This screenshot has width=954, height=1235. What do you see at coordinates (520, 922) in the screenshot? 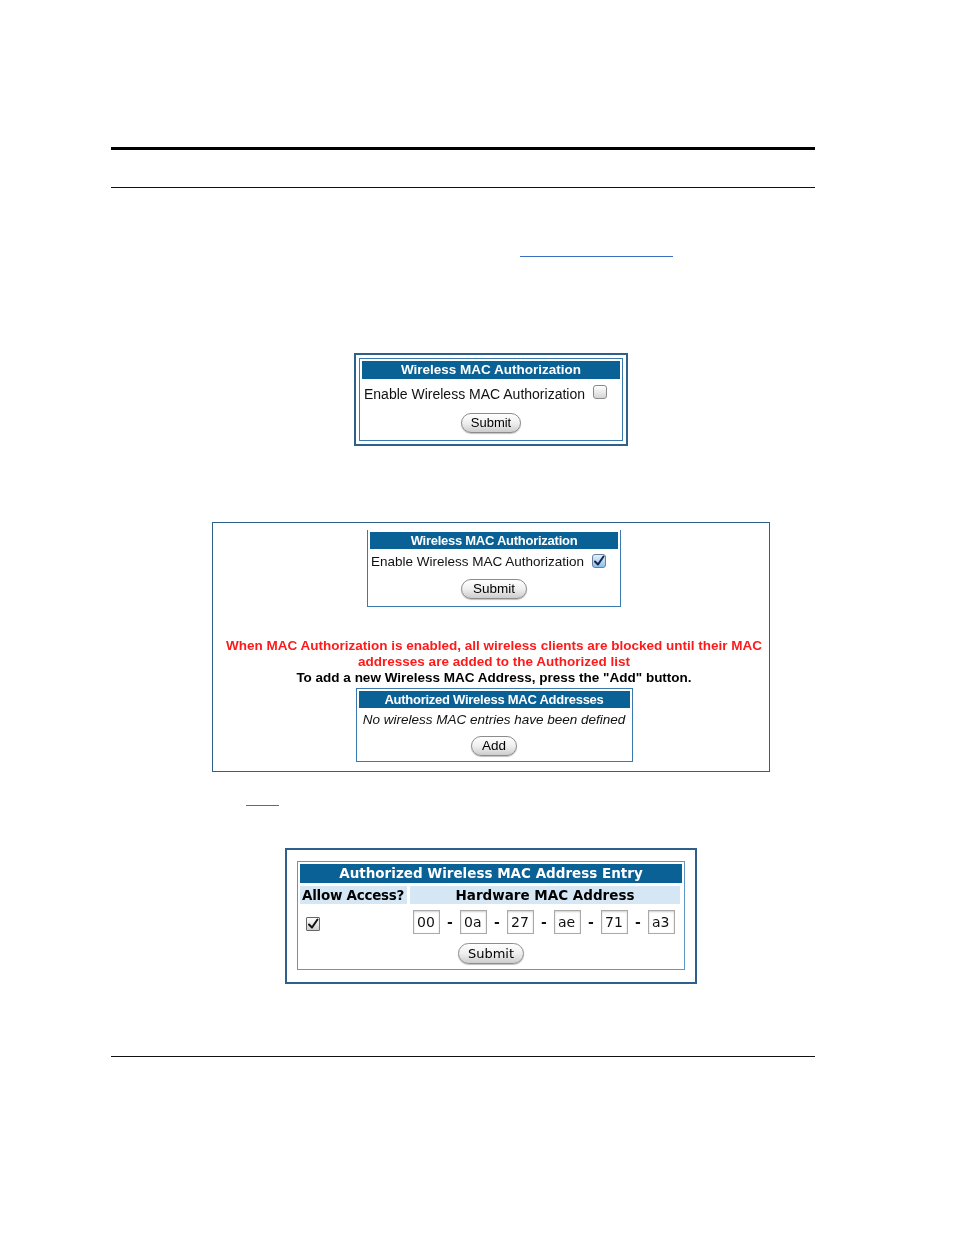
I see `octet-field: 27` at bounding box center [520, 922].